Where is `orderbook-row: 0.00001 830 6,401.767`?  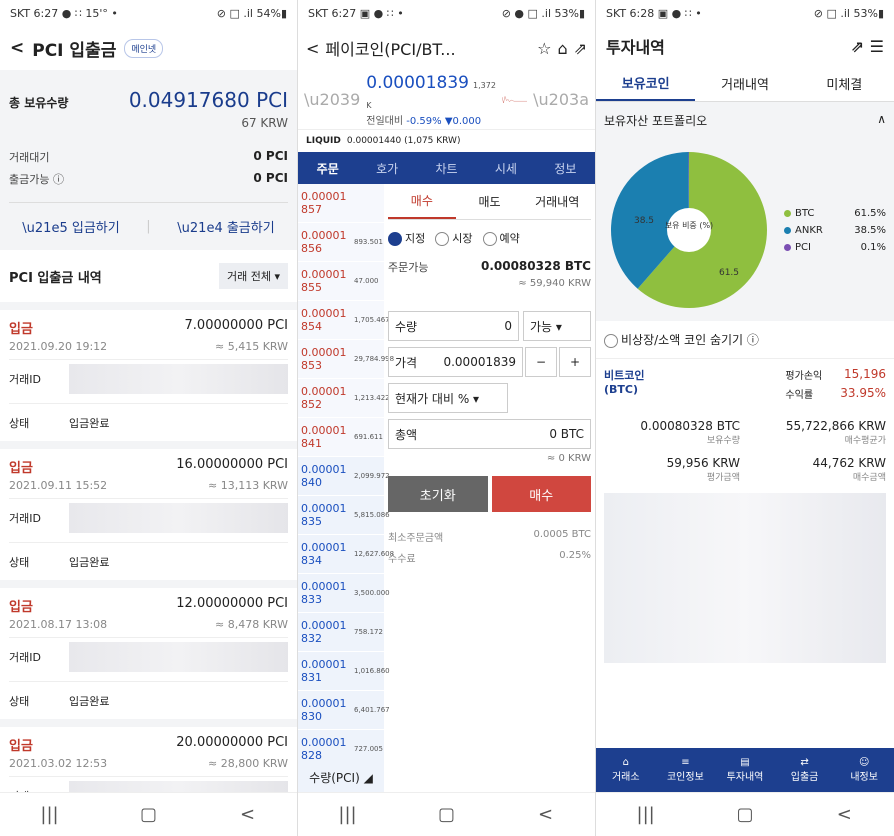 orderbook-row: 0.00001 830 6,401.767 is located at coordinates (344, 710).